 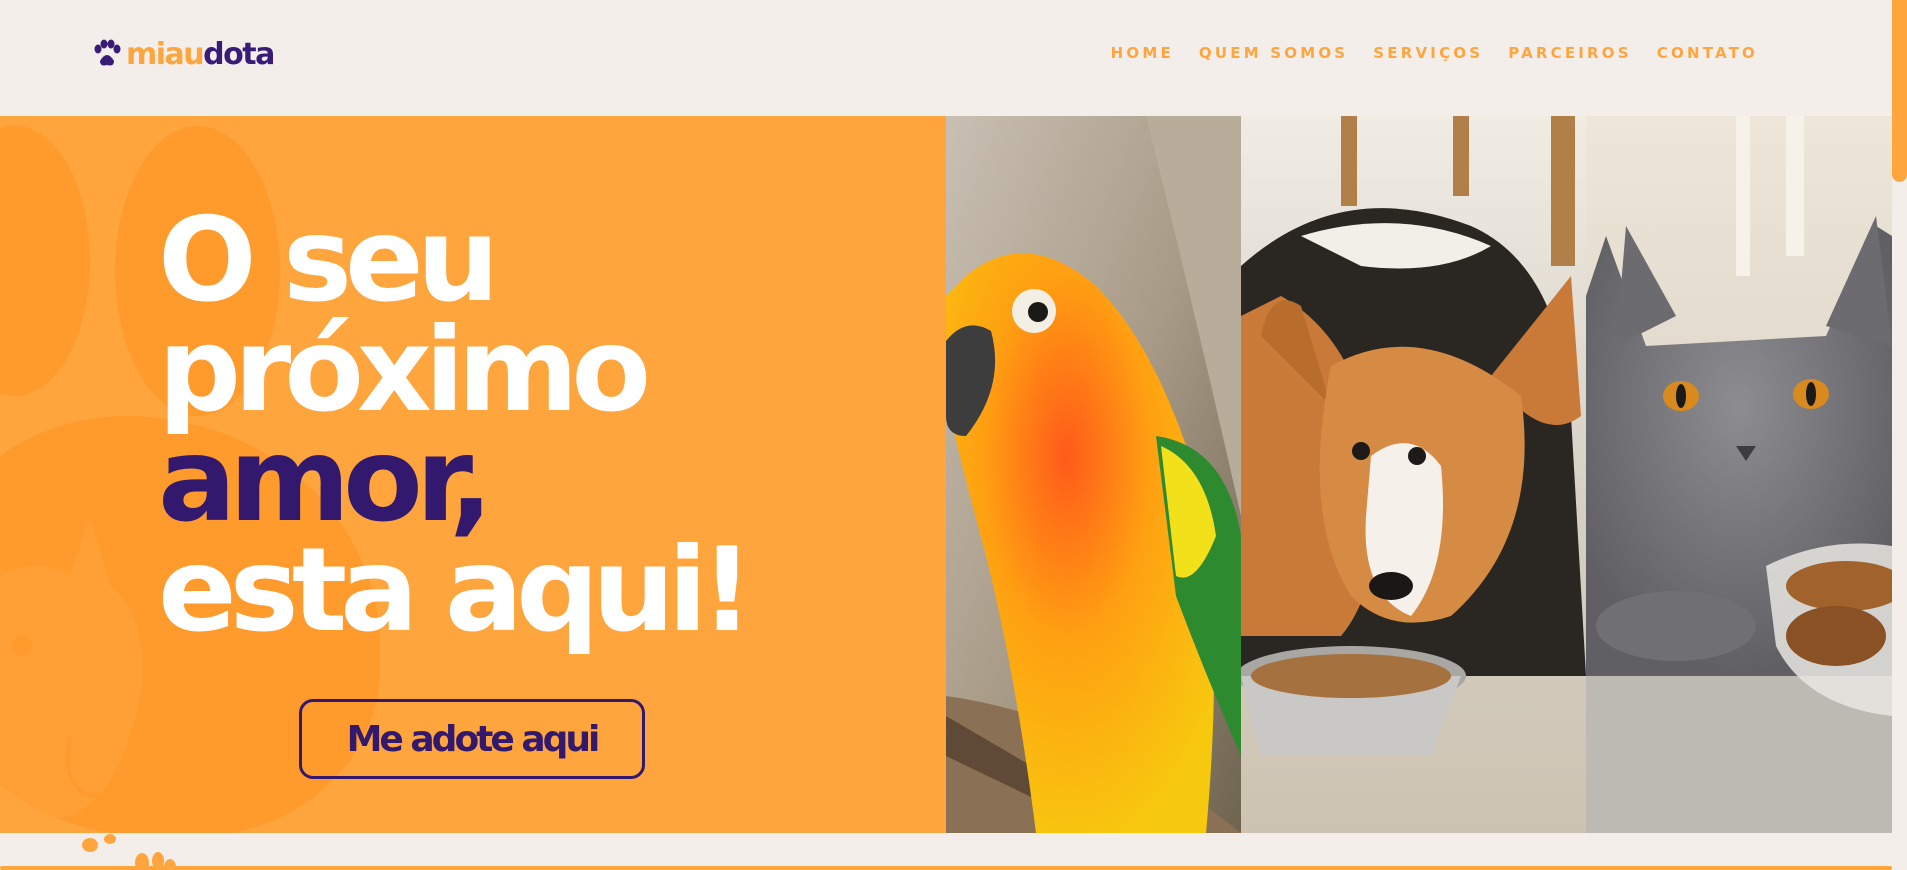 What do you see at coordinates (239, 54) in the screenshot?
I see `logo-text-dota: dota` at bounding box center [239, 54].